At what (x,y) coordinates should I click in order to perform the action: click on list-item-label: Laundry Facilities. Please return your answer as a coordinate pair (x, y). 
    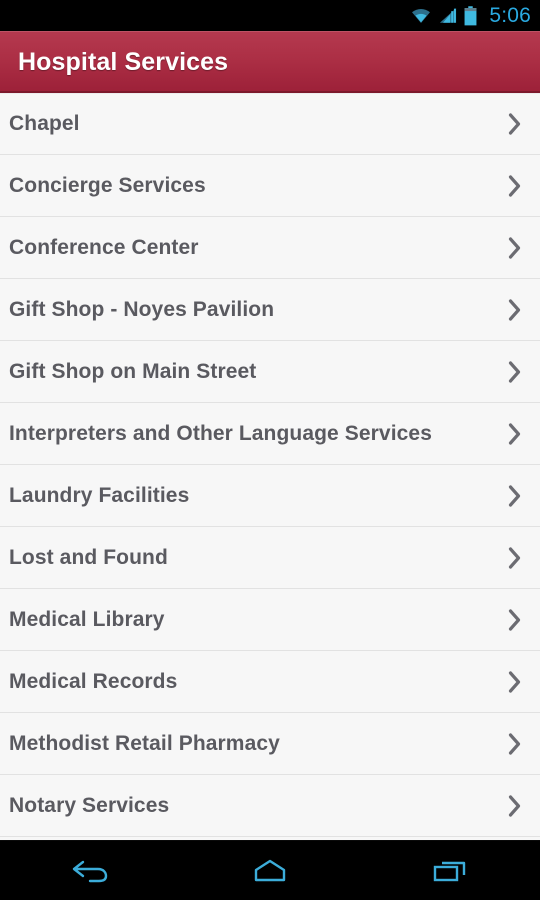
    Looking at the image, I should click on (99, 495).